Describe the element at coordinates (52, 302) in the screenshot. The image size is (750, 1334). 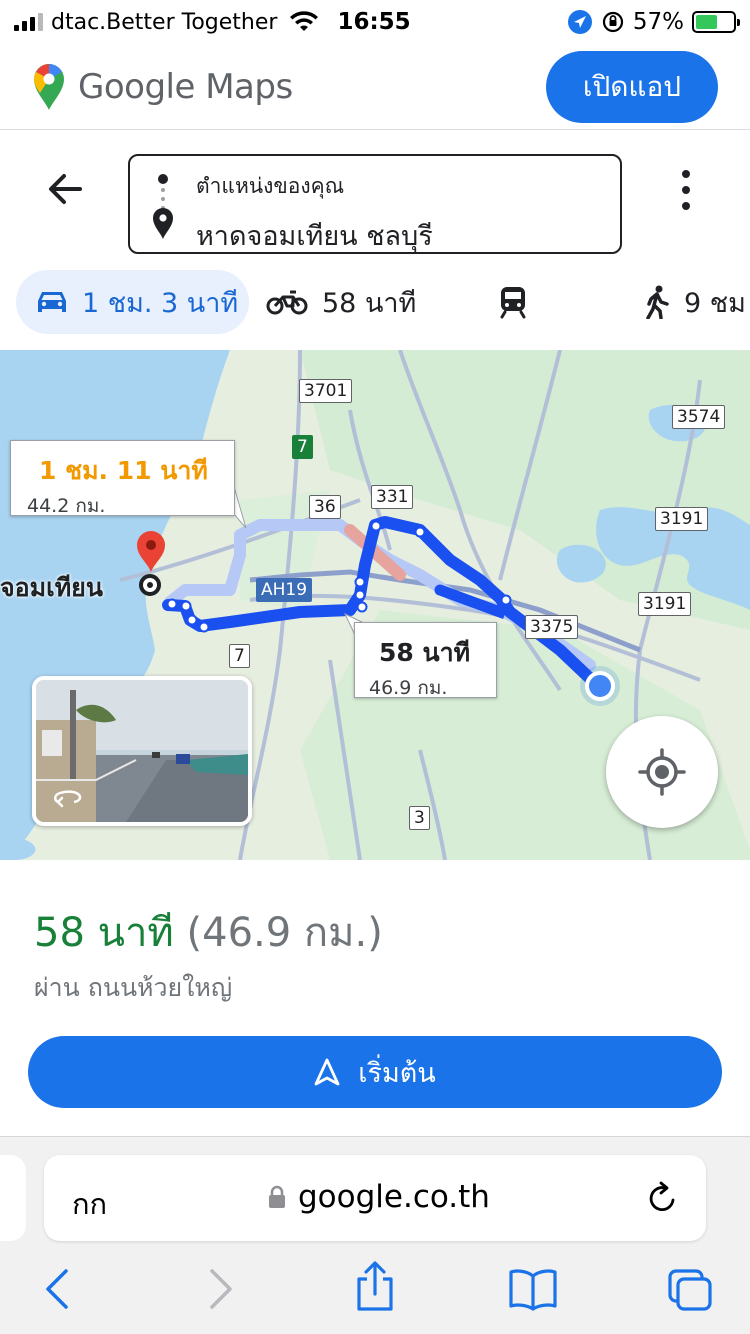
I see `car-icon` at that location.